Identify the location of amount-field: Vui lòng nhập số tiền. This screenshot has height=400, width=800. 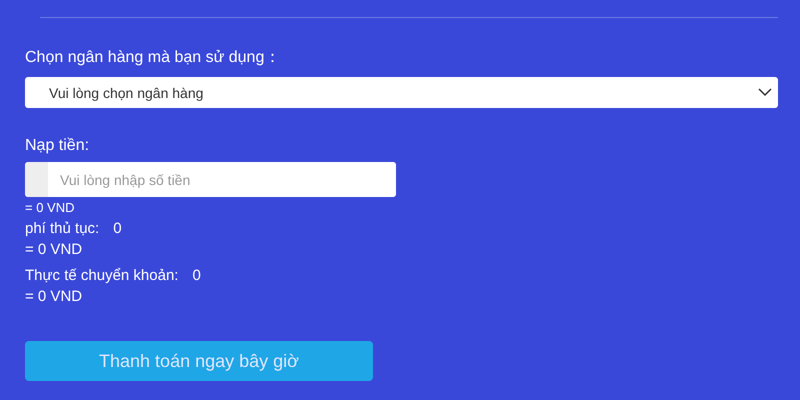
(210, 179).